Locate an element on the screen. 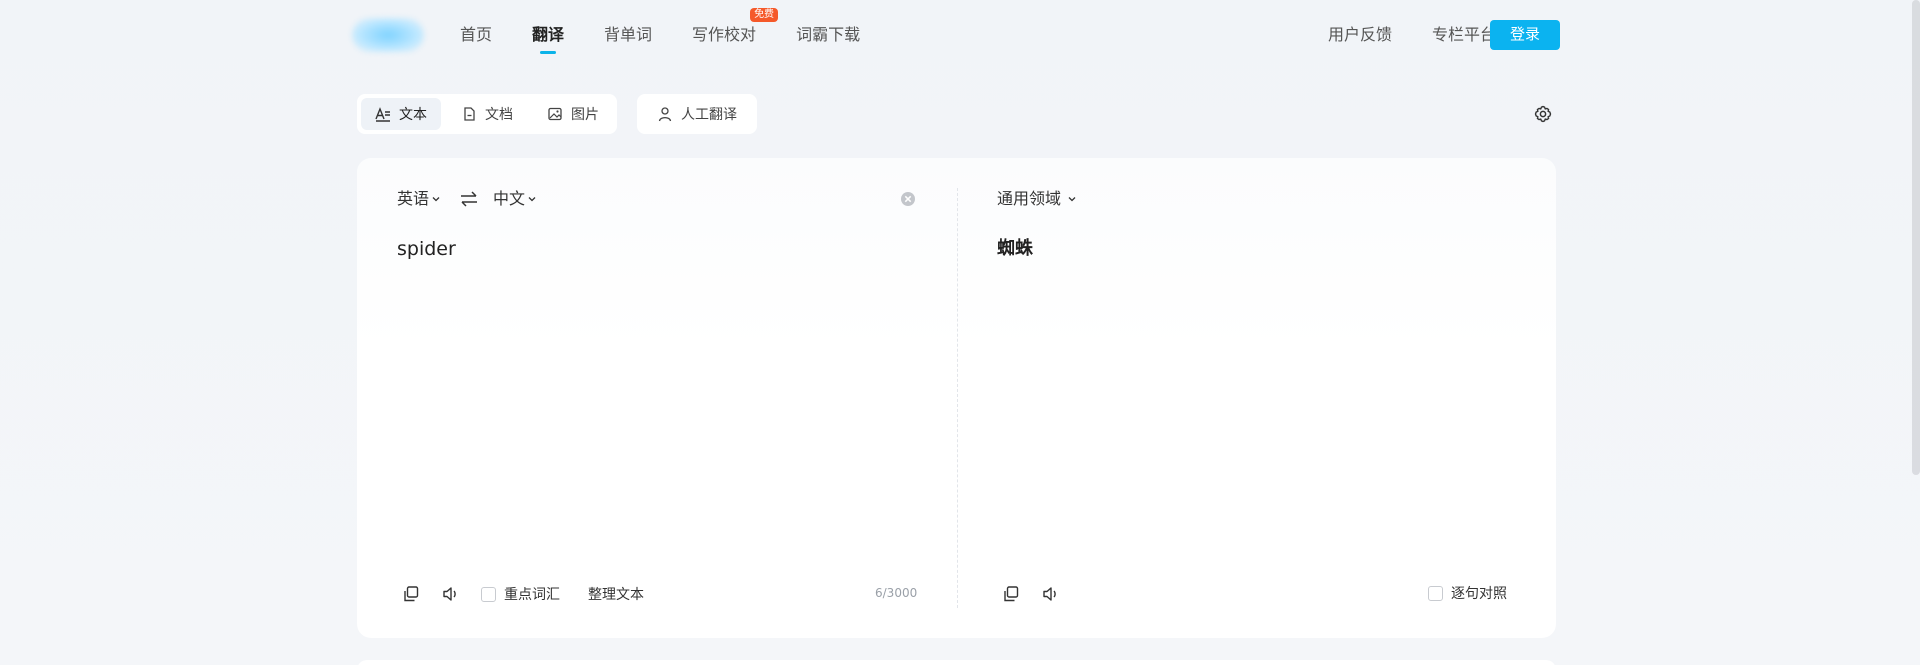 This screenshot has width=1920, height=665. top-navigation: 首页 翻译 背单词 写作校对 免费 词霸下载 用户反馈 专栏平台 登录 is located at coordinates (960, 35).